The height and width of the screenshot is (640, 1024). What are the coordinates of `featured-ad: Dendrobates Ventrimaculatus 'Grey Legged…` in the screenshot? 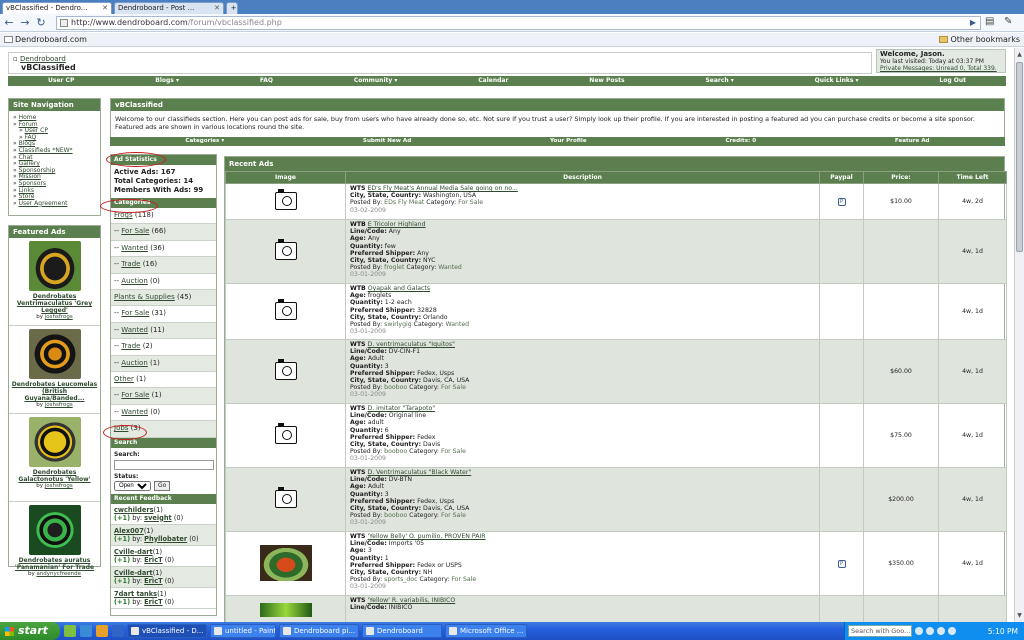 It's located at (54, 282).